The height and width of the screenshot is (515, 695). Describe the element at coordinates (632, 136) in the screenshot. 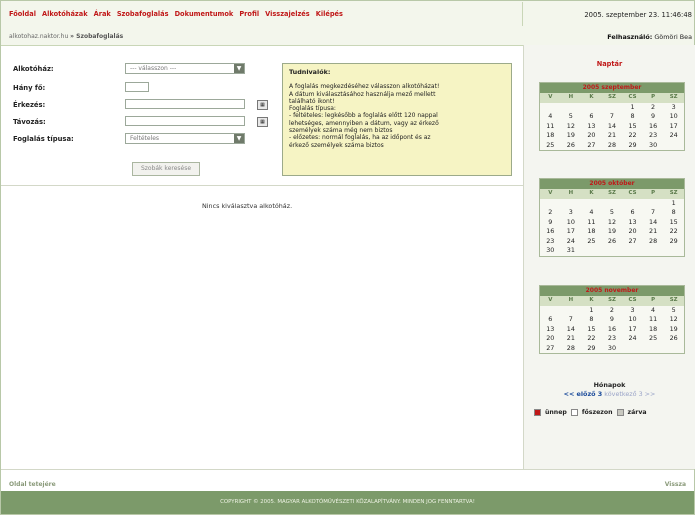

I see `calendar-day: 22` at that location.